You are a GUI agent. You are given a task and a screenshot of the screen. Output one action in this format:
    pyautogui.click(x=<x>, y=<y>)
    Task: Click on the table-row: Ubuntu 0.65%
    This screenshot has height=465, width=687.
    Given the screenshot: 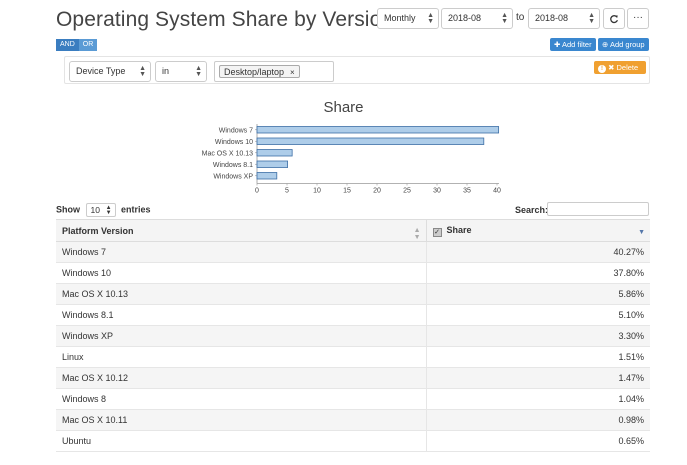 What is the action you would take?
    pyautogui.click(x=353, y=441)
    